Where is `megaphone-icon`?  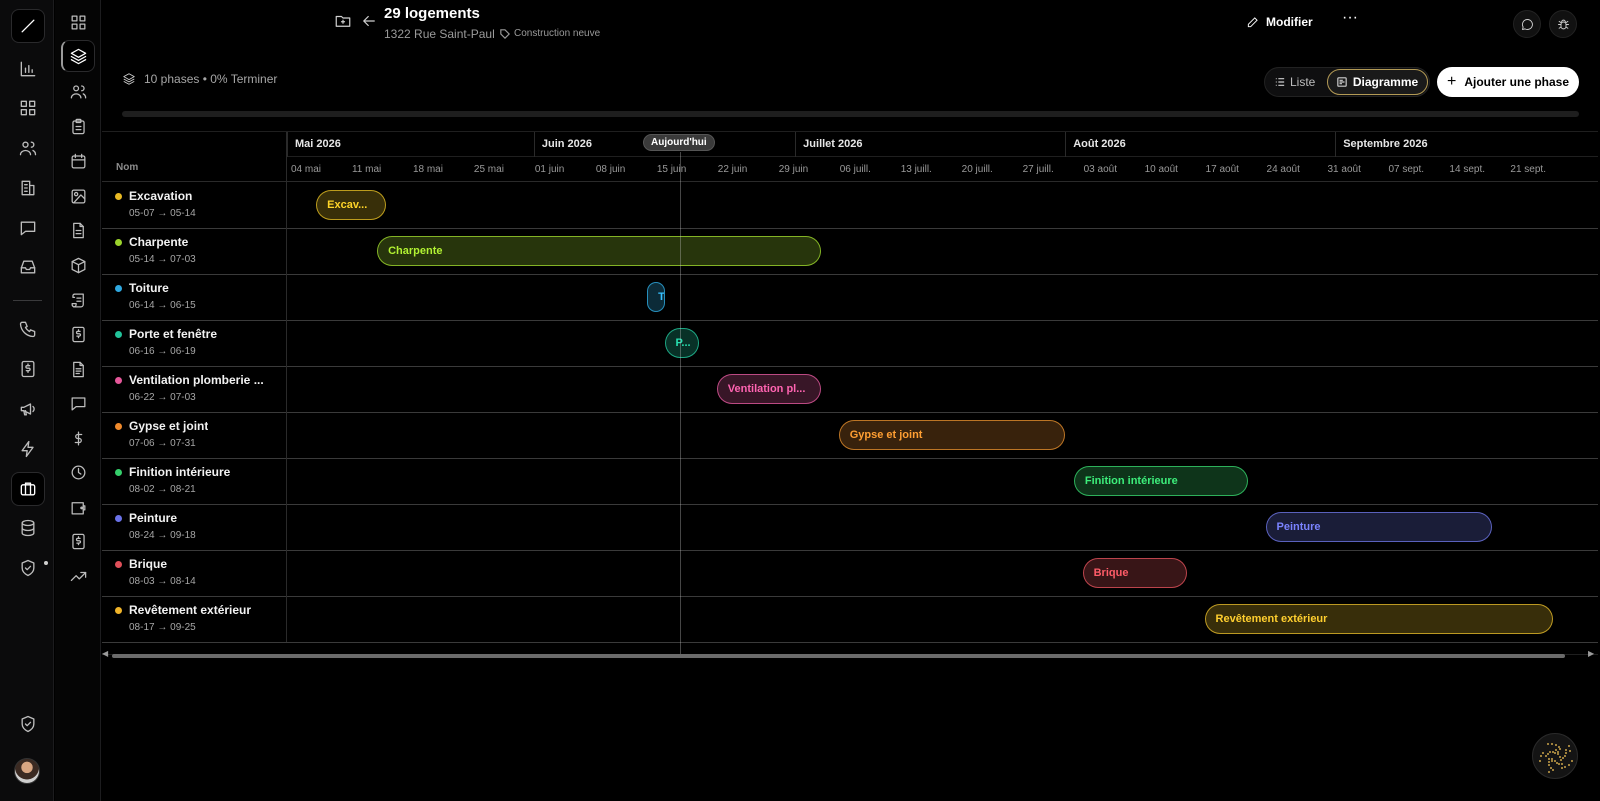
megaphone-icon is located at coordinates (28, 409).